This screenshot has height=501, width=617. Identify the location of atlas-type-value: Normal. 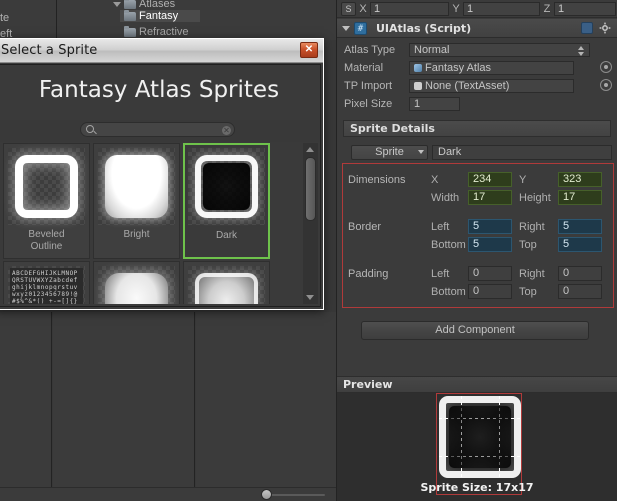
(432, 49).